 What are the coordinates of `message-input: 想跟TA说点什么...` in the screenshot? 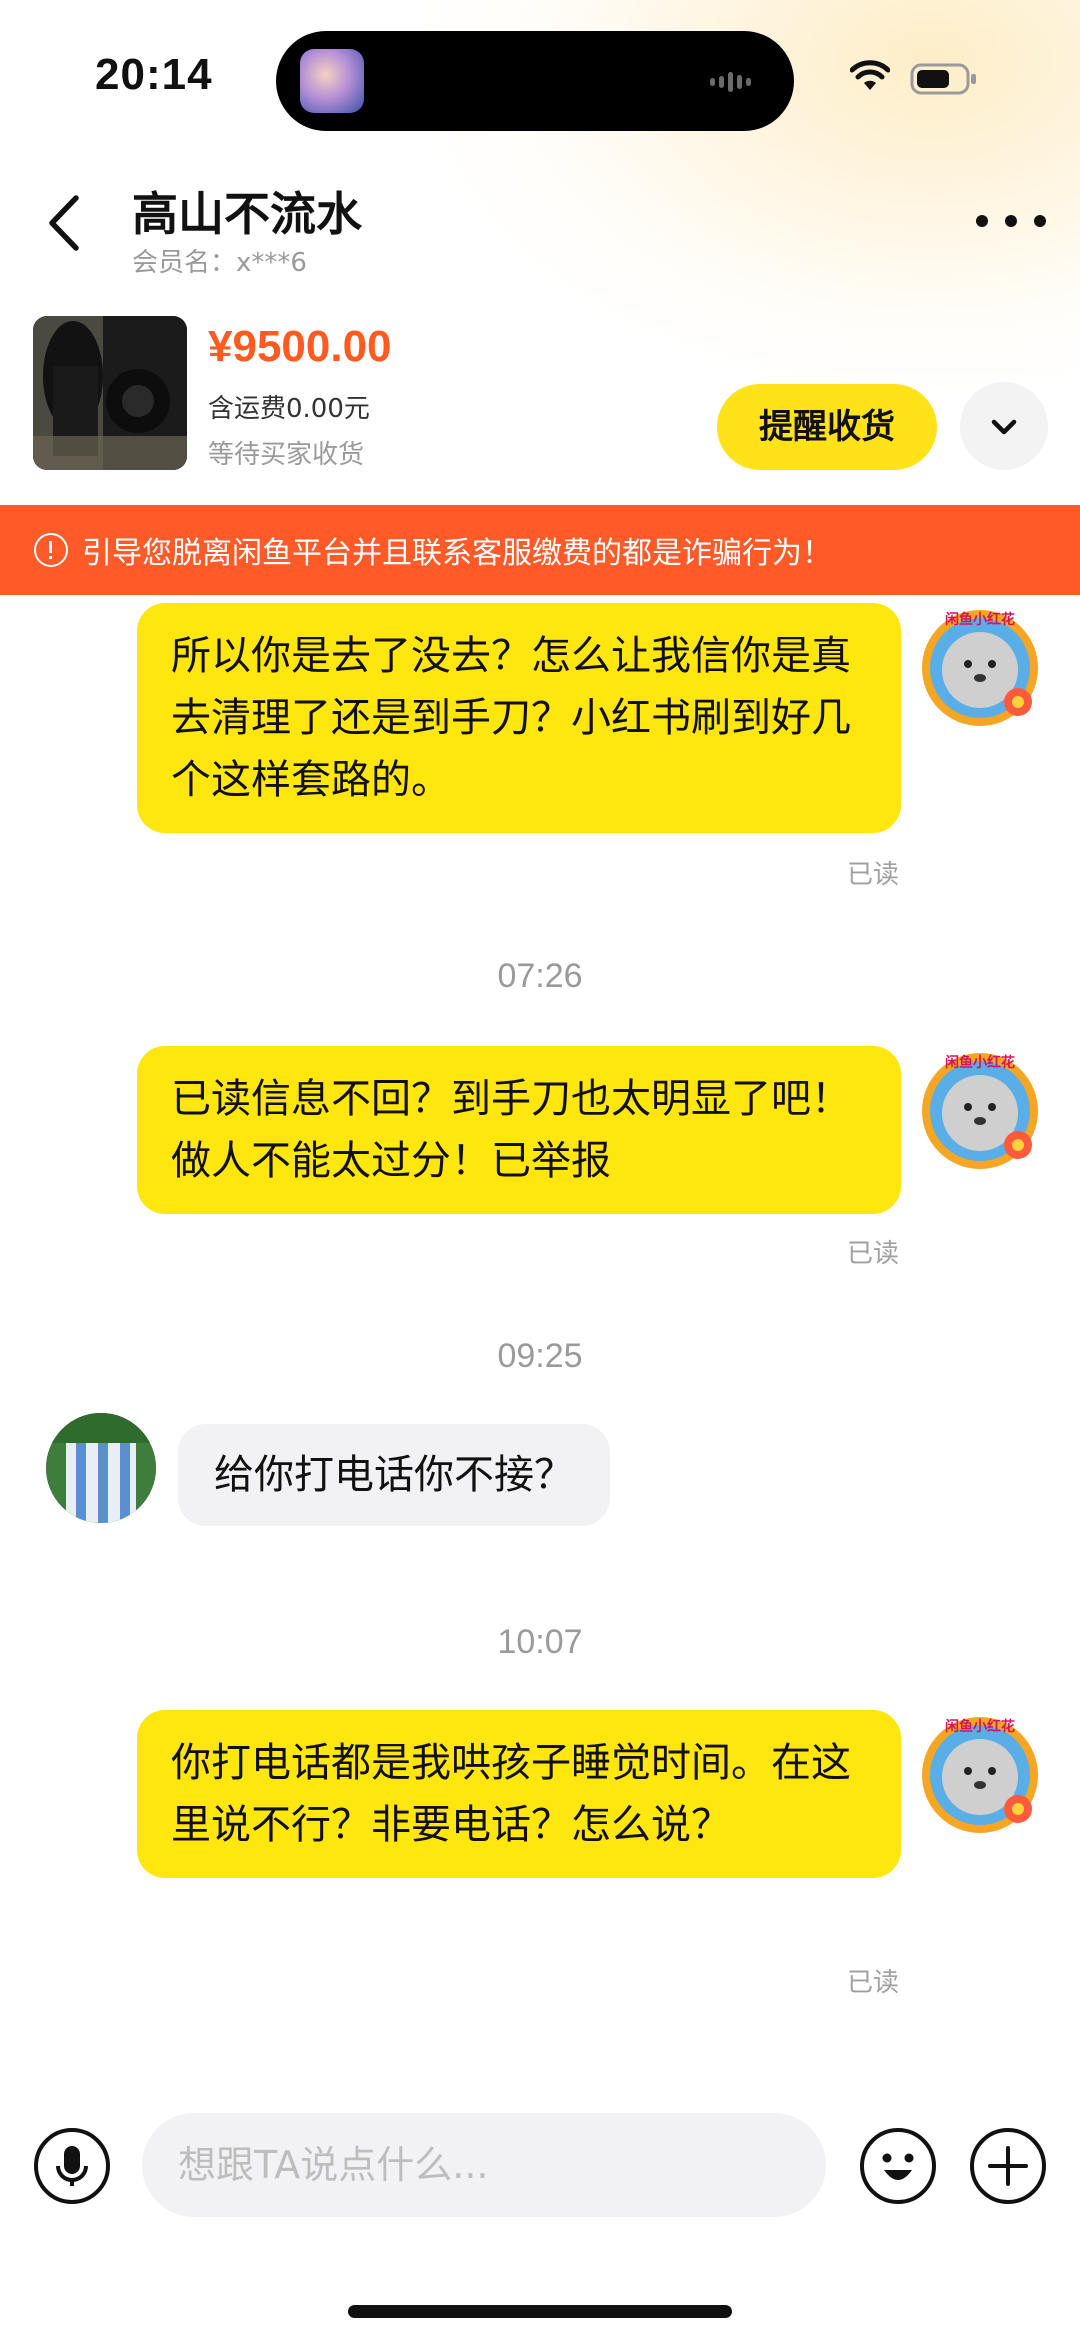 It's located at (484, 2165).